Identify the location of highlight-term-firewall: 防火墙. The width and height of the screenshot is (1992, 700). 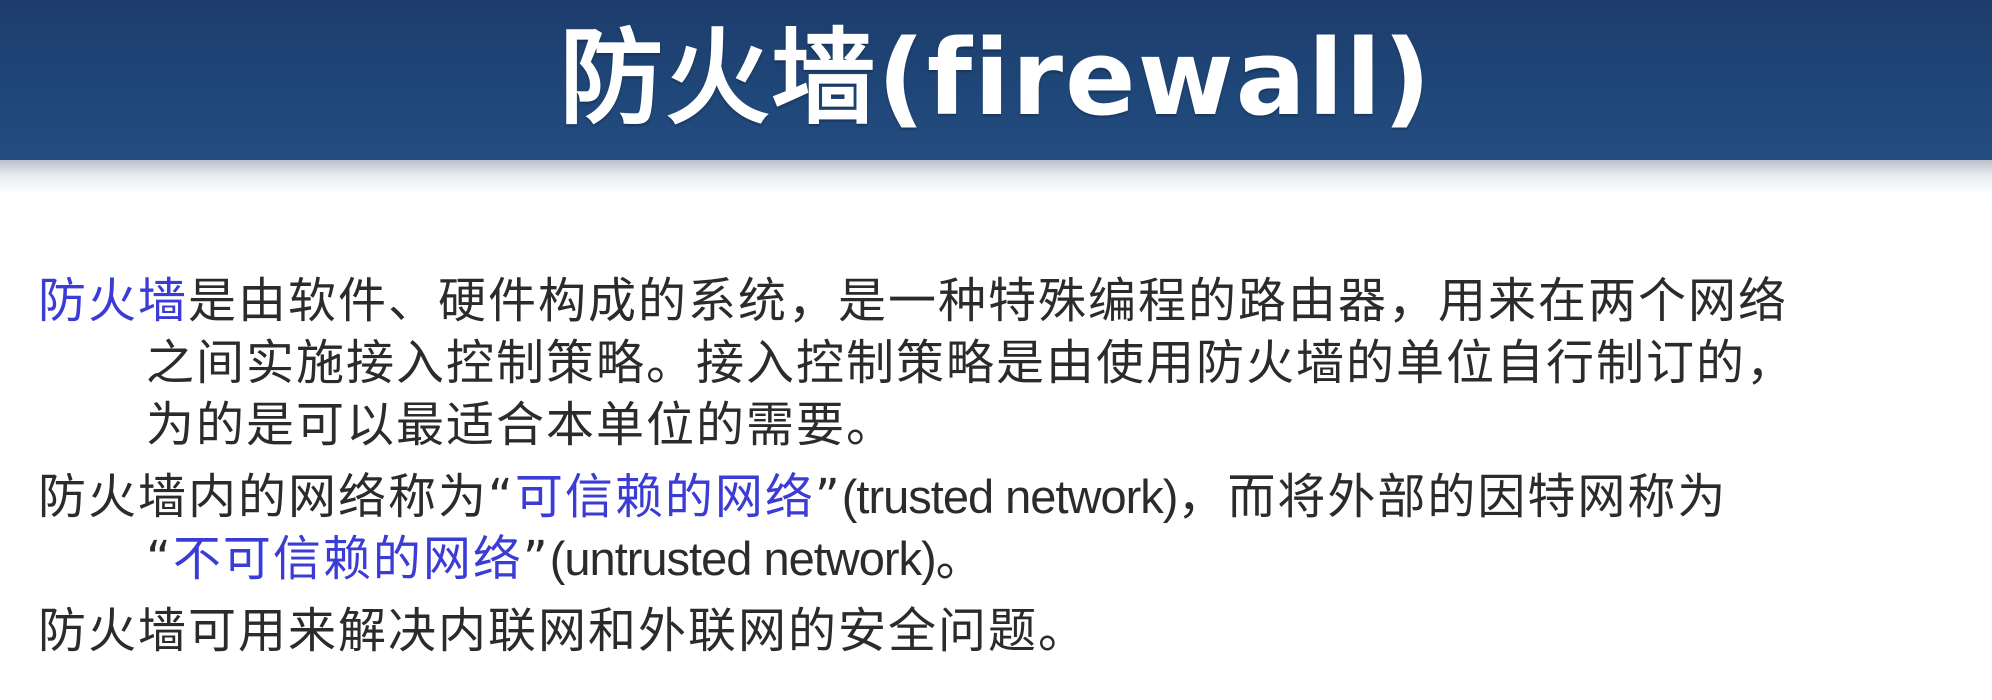
(113, 301).